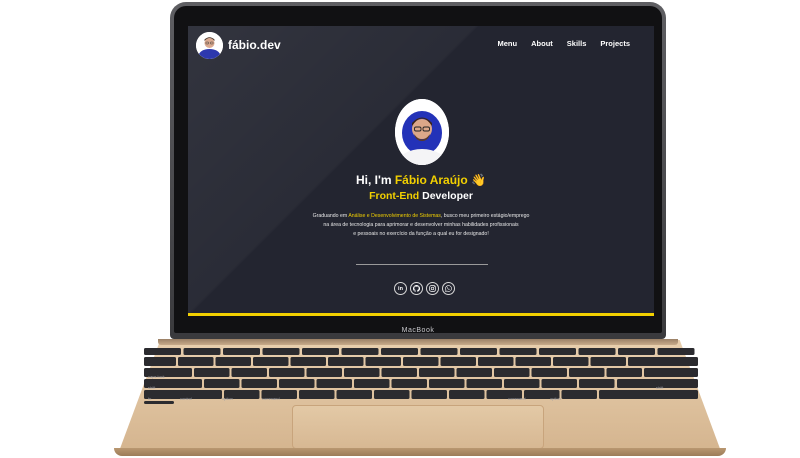 The image size is (800, 458). I want to click on device-brand-label: MacBook, so click(418, 330).